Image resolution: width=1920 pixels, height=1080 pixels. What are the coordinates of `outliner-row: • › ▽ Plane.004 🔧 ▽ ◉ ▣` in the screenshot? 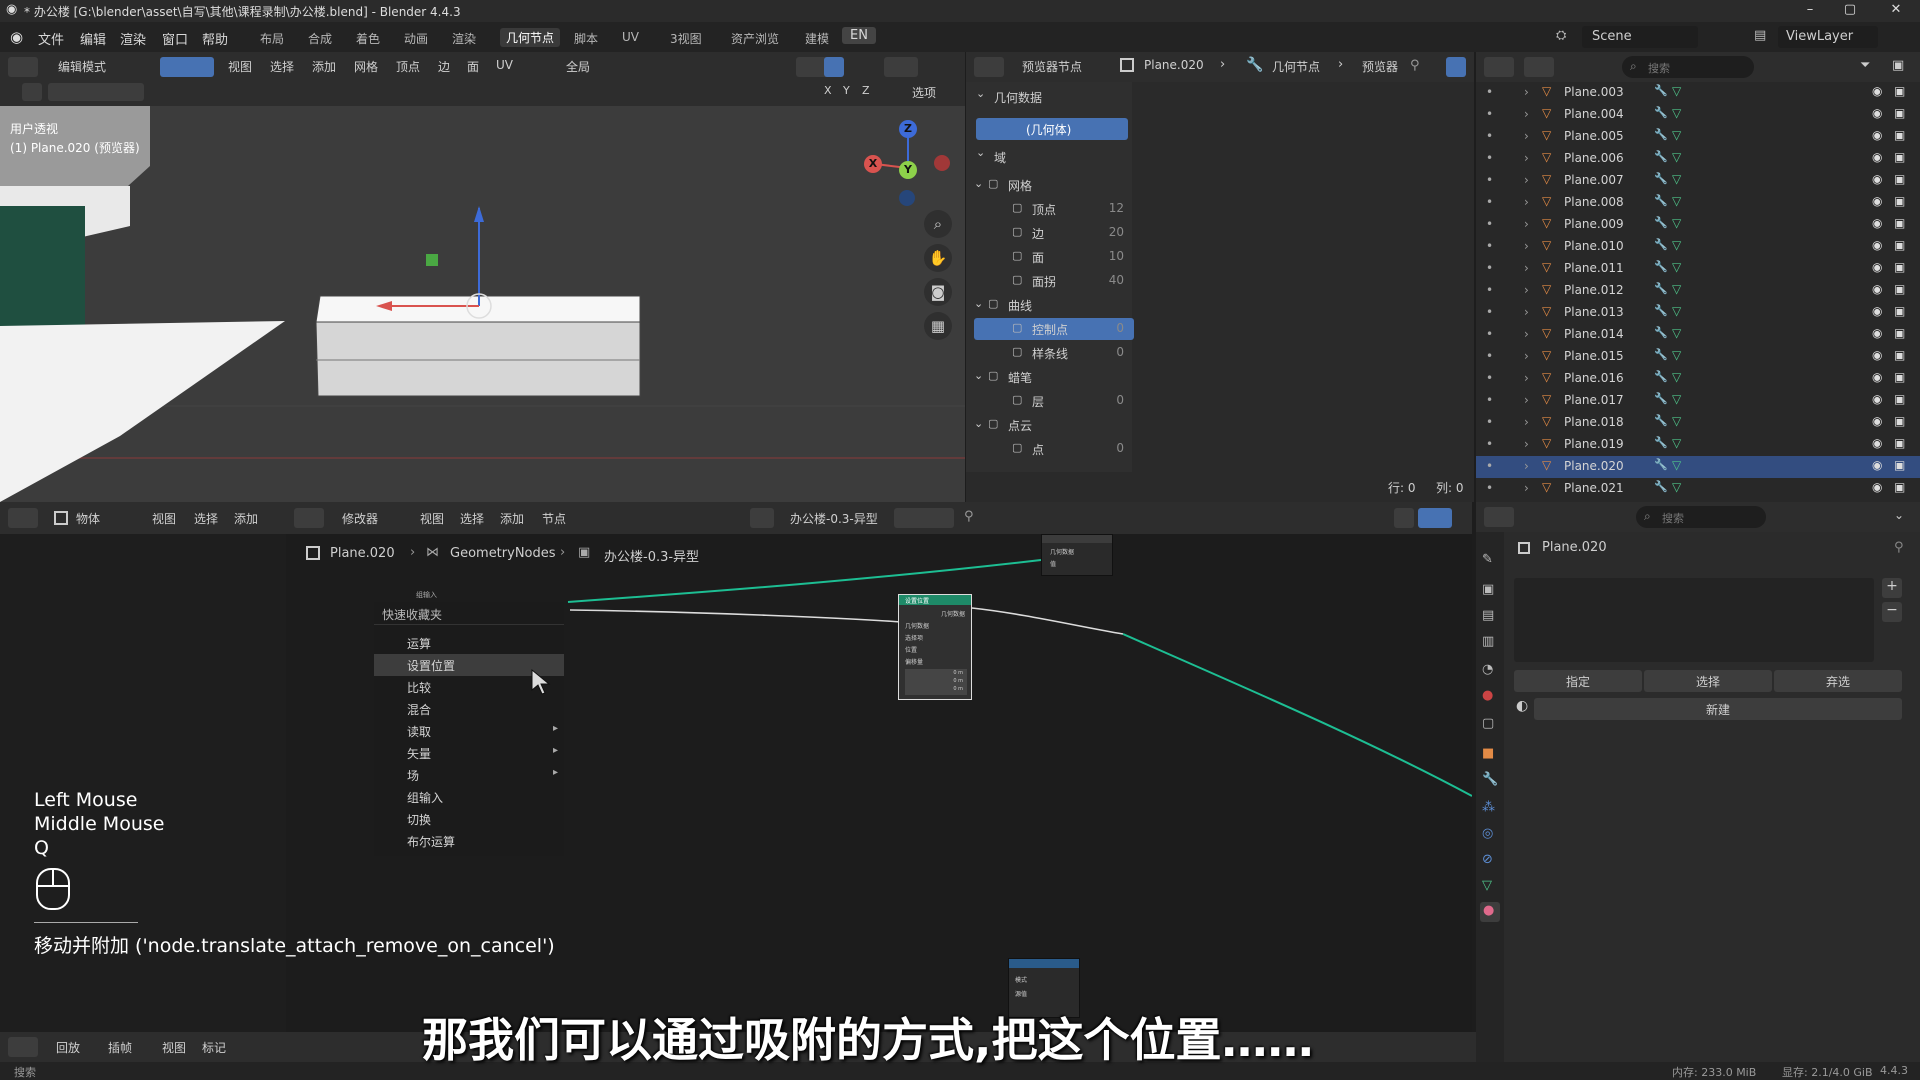 It's located at (1698, 115).